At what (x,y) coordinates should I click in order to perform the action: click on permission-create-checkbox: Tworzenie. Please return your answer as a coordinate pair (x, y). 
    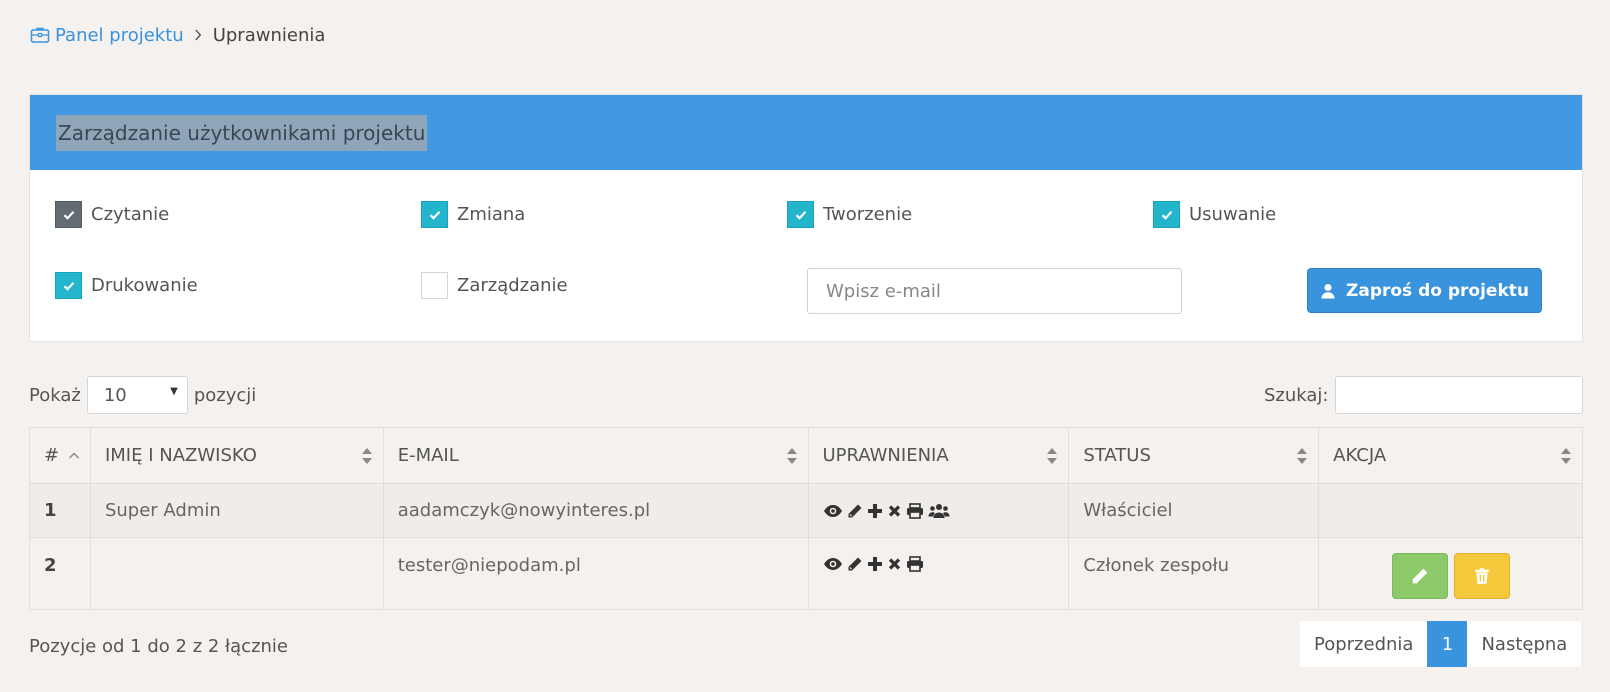
    Looking at the image, I should click on (849, 214).